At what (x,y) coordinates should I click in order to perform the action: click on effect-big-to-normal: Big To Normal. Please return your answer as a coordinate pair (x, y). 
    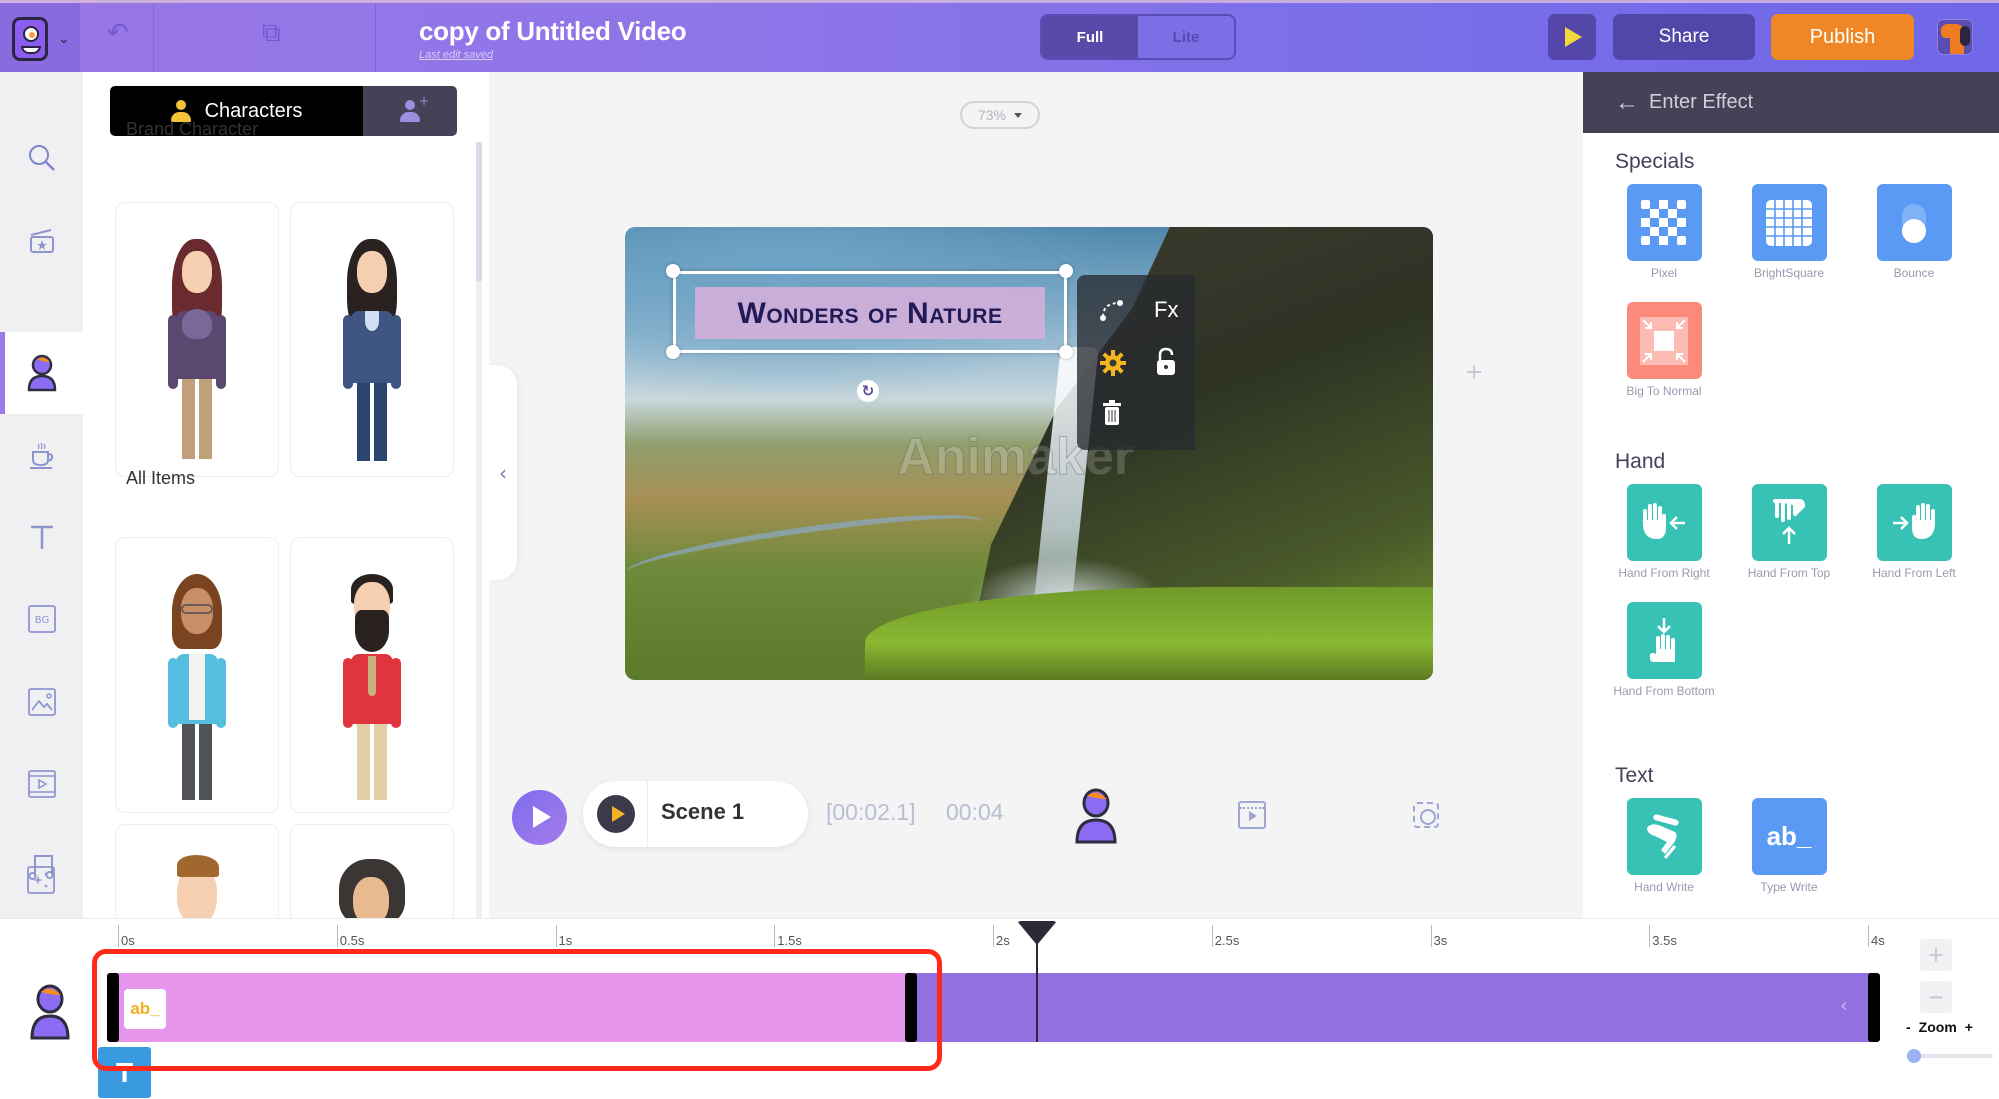
    Looking at the image, I should click on (1664, 350).